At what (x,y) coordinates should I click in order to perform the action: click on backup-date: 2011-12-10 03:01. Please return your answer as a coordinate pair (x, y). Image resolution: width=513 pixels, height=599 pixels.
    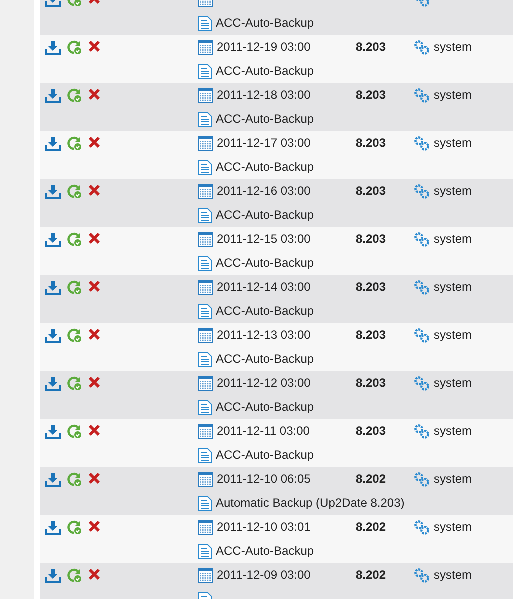
    Looking at the image, I should click on (264, 527).